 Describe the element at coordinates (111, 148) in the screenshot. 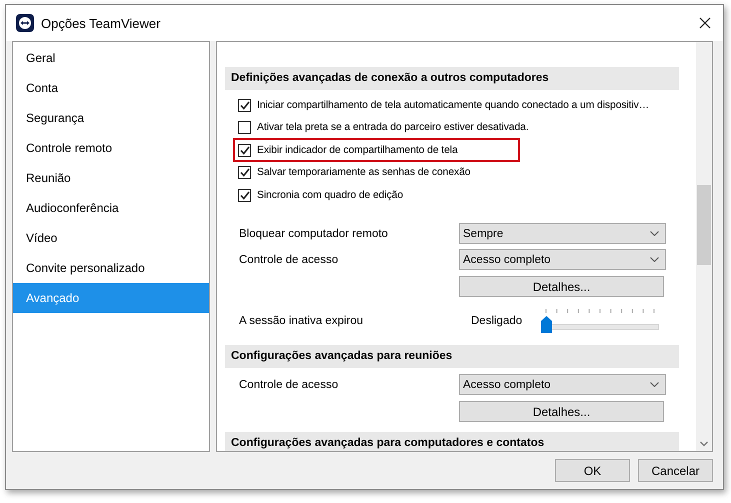

I see `sidebar-item: Controle remoto` at that location.